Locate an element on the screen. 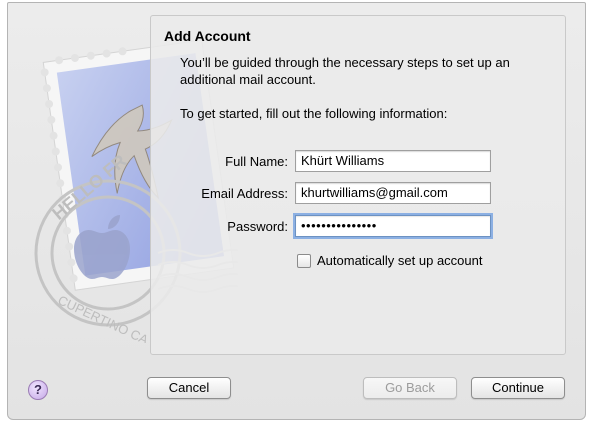 The width and height of the screenshot is (592, 430). go-back-button: Go Back is located at coordinates (410, 388).